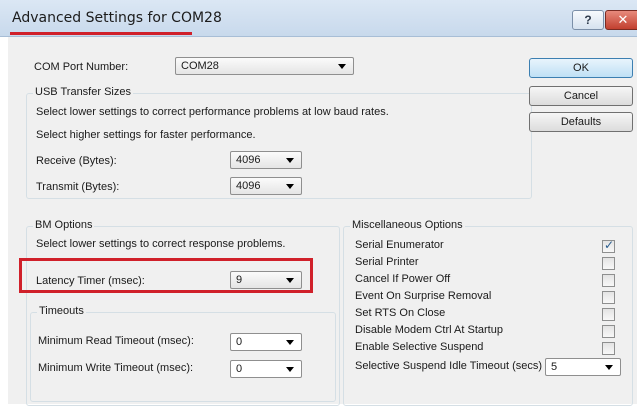  Describe the element at coordinates (266, 369) in the screenshot. I see `min-write-timeout-select: 0` at that location.